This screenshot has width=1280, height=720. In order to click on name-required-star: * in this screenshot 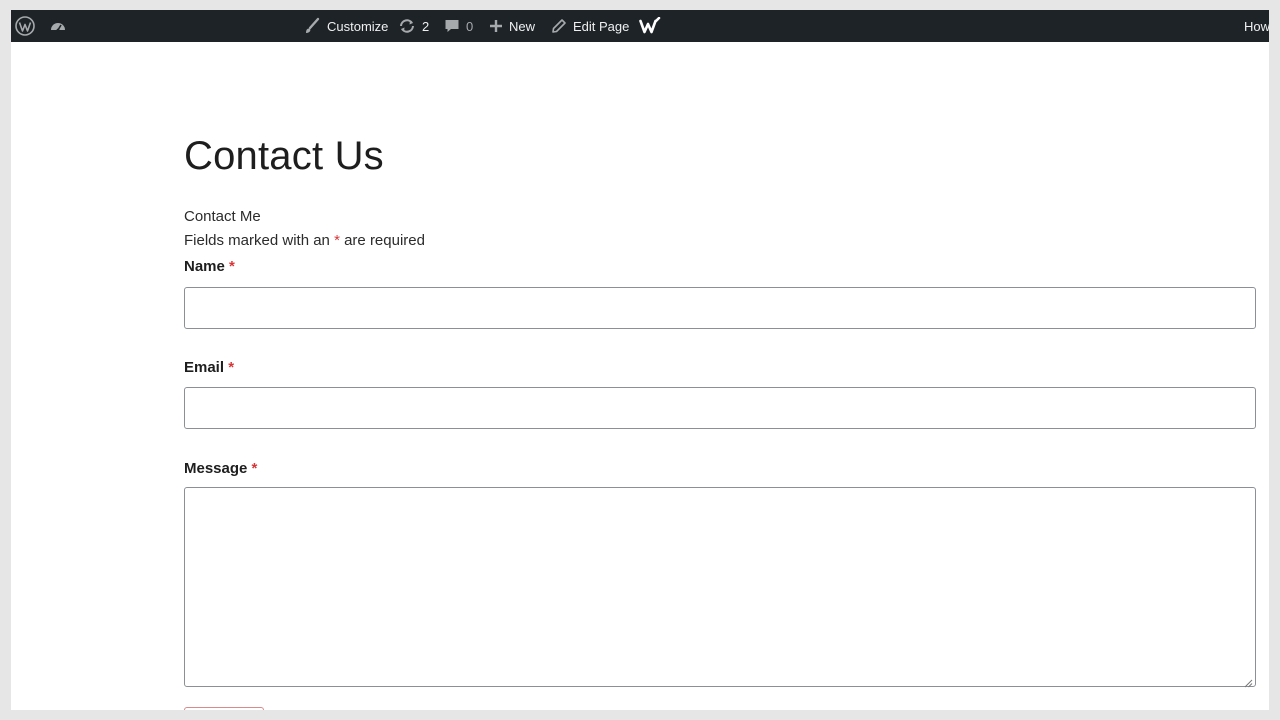, I will do `click(232, 266)`.